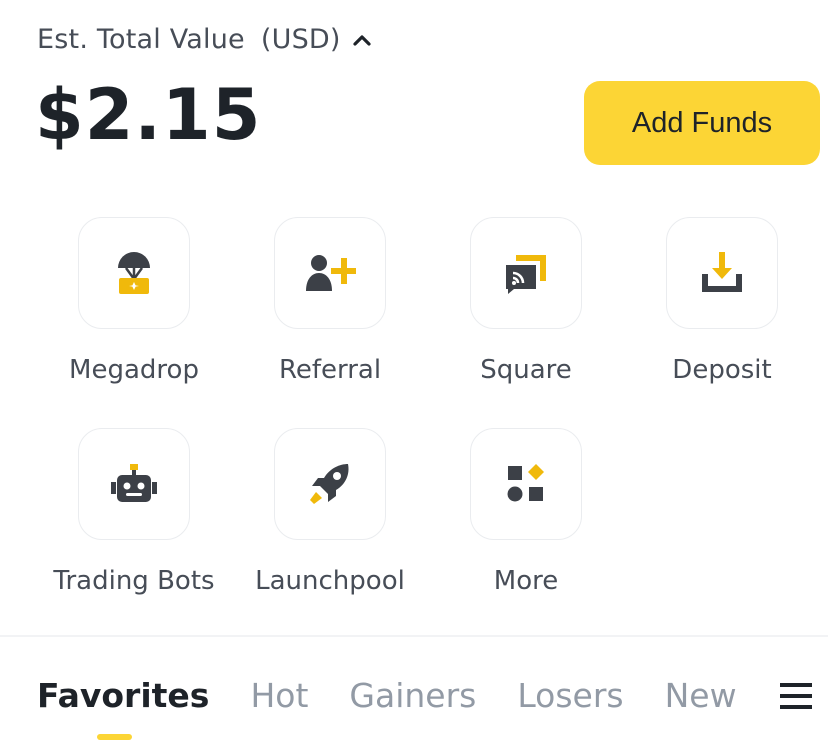 This screenshot has width=828, height=744. I want to click on referral-icon, so click(331, 273).